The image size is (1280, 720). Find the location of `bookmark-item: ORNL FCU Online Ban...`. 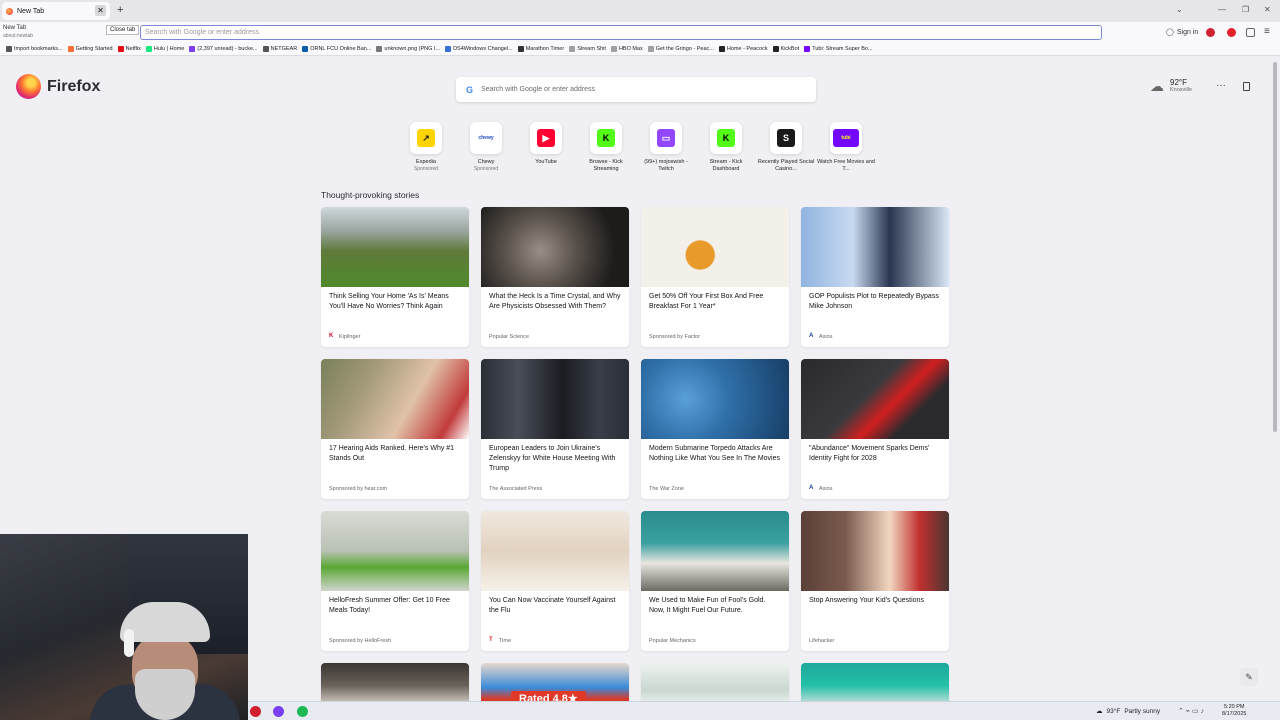

bookmark-item: ORNL FCU Online Ban... is located at coordinates (336, 48).